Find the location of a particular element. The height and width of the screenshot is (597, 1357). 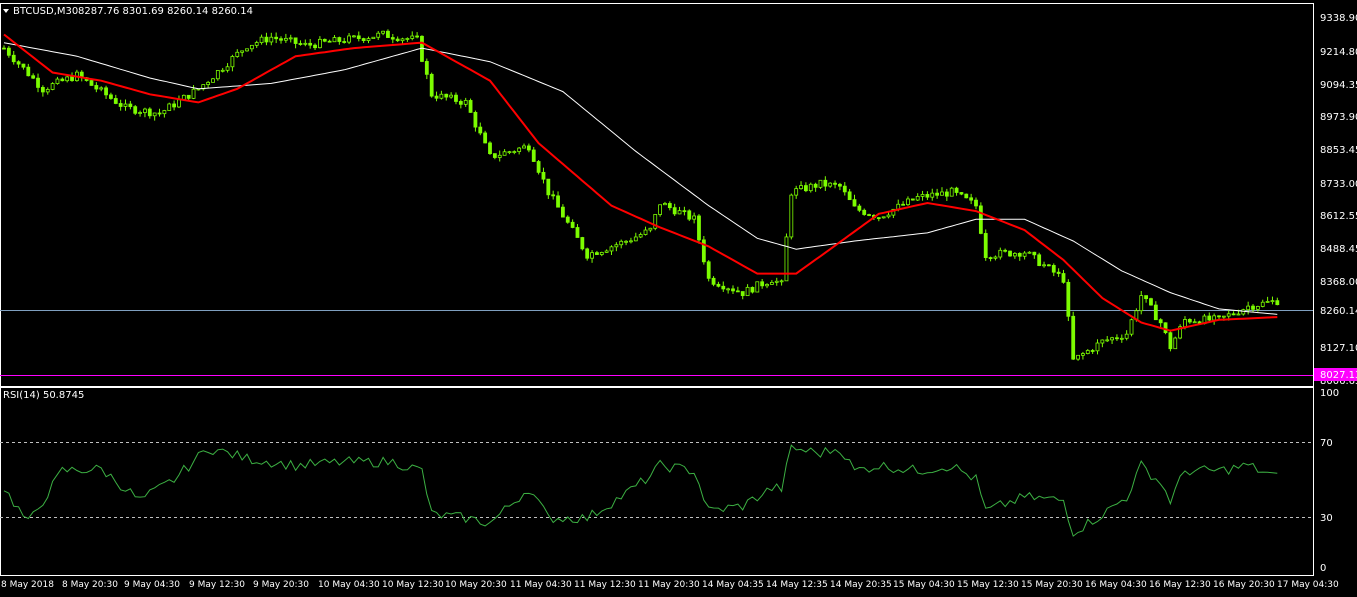

rsi-axis: 100 70 30 0 is located at coordinates (1329, 481).